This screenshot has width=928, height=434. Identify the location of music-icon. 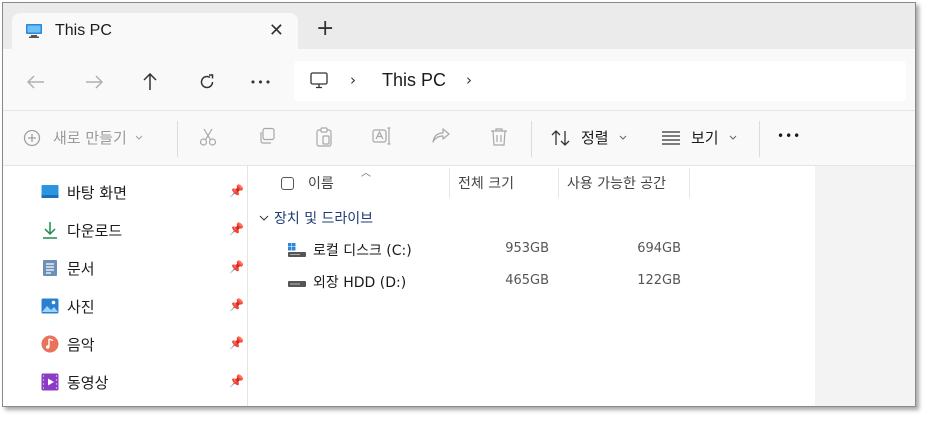
(50, 344).